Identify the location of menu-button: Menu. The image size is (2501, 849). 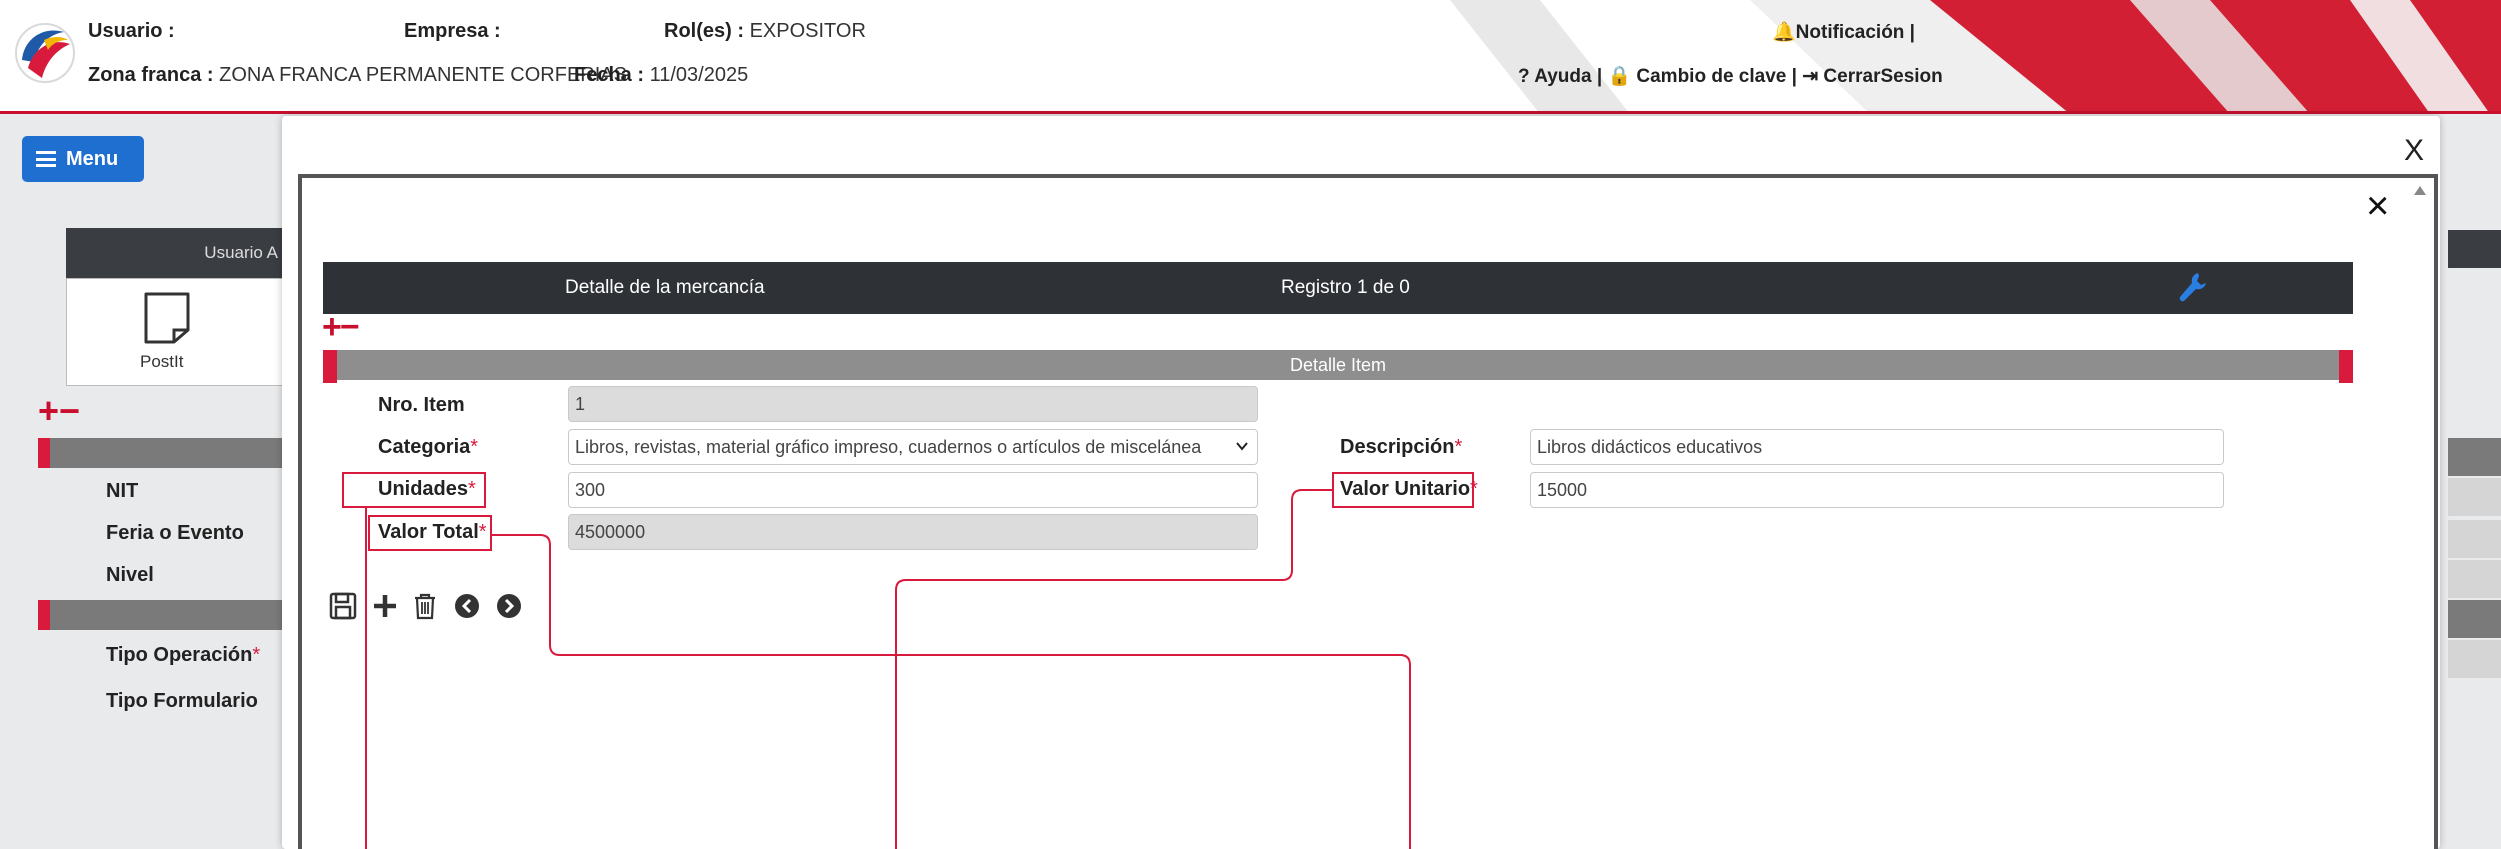
(83, 159).